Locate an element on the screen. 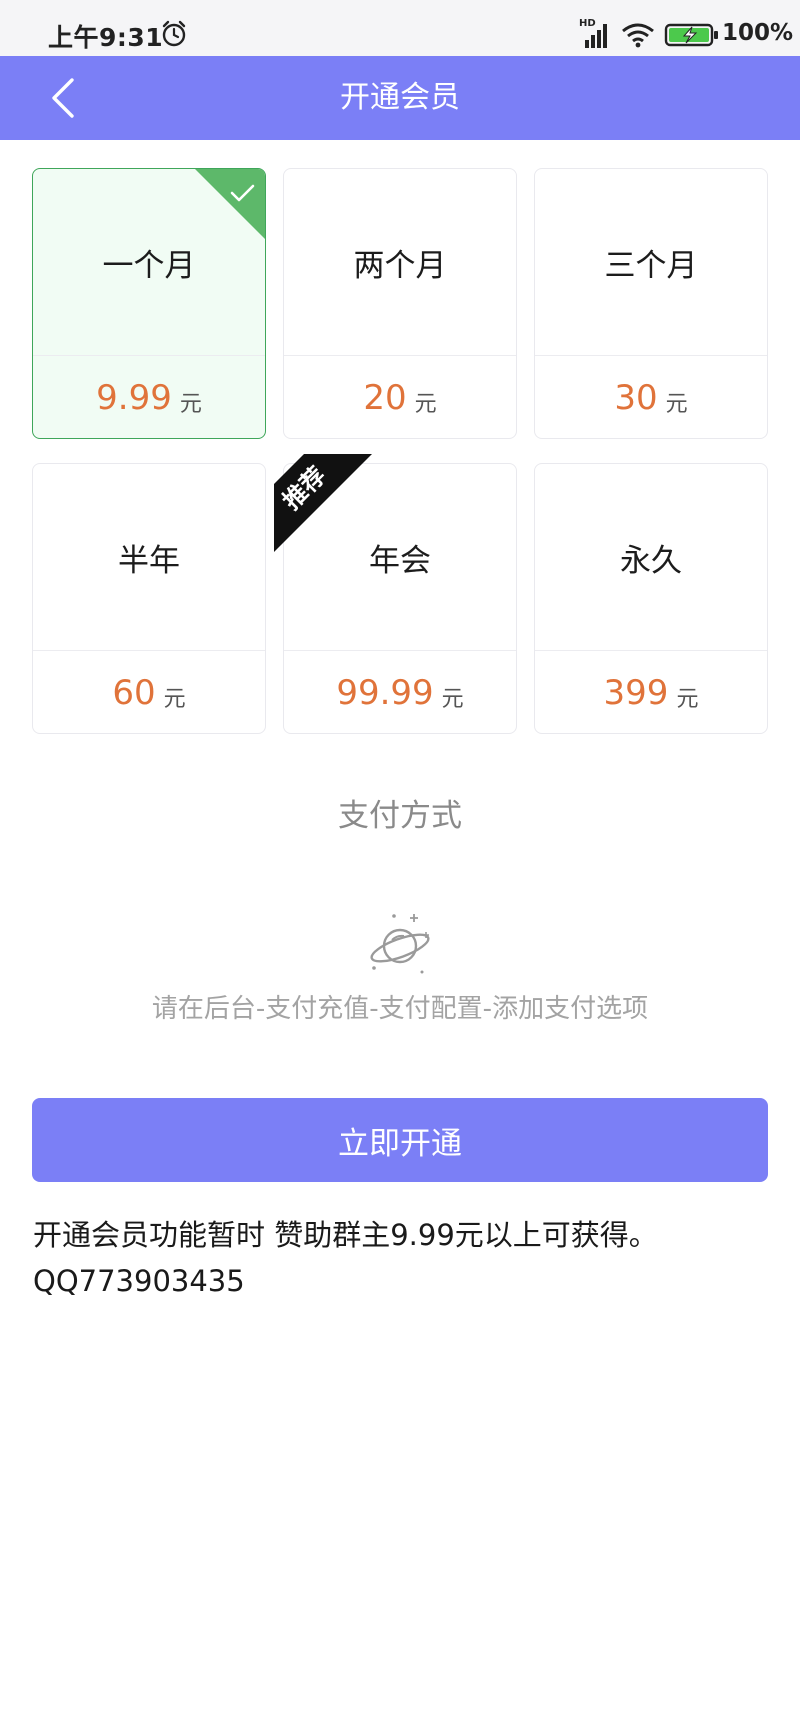 The width and height of the screenshot is (800, 1733). plan-name: 两个月 is located at coordinates (400, 265).